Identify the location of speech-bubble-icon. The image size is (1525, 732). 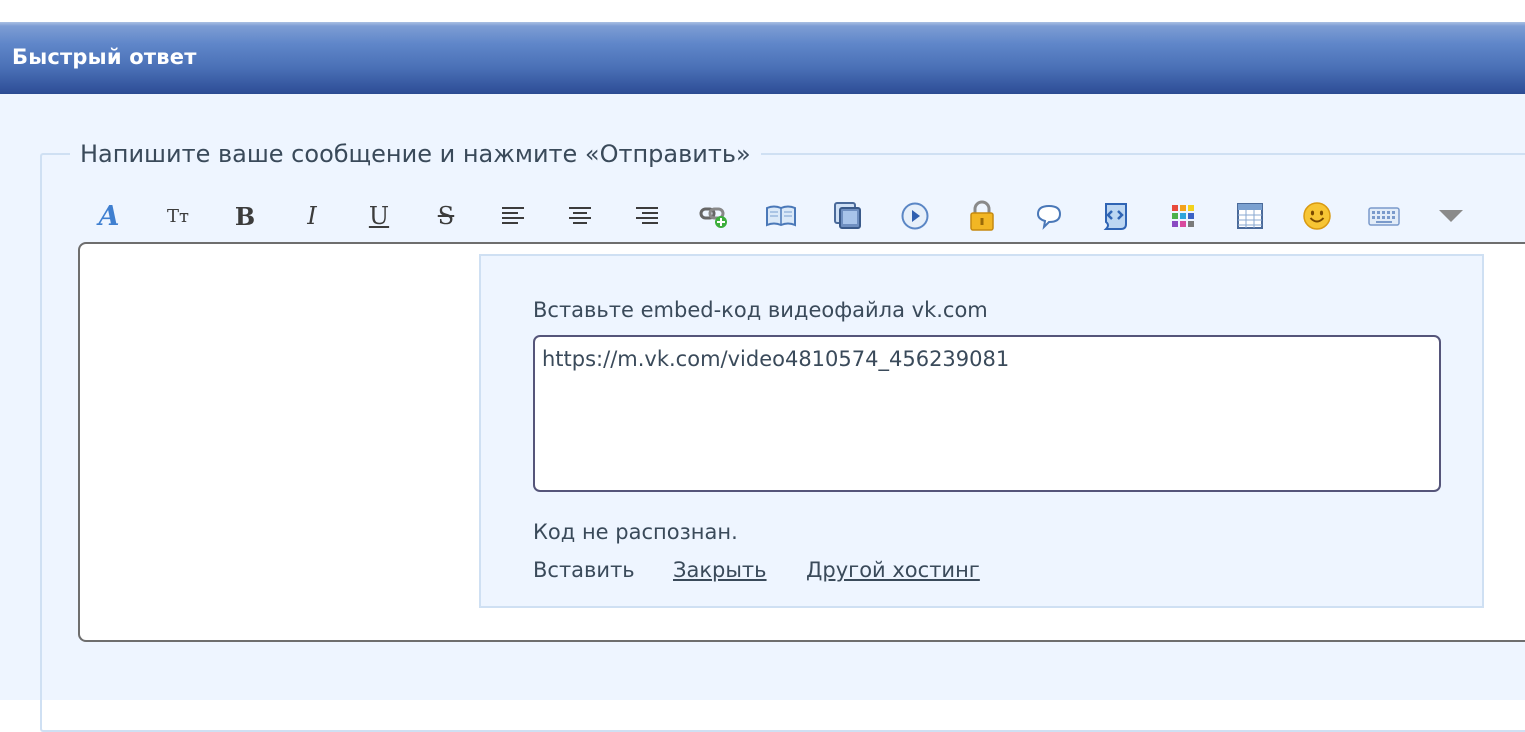
(1049, 217).